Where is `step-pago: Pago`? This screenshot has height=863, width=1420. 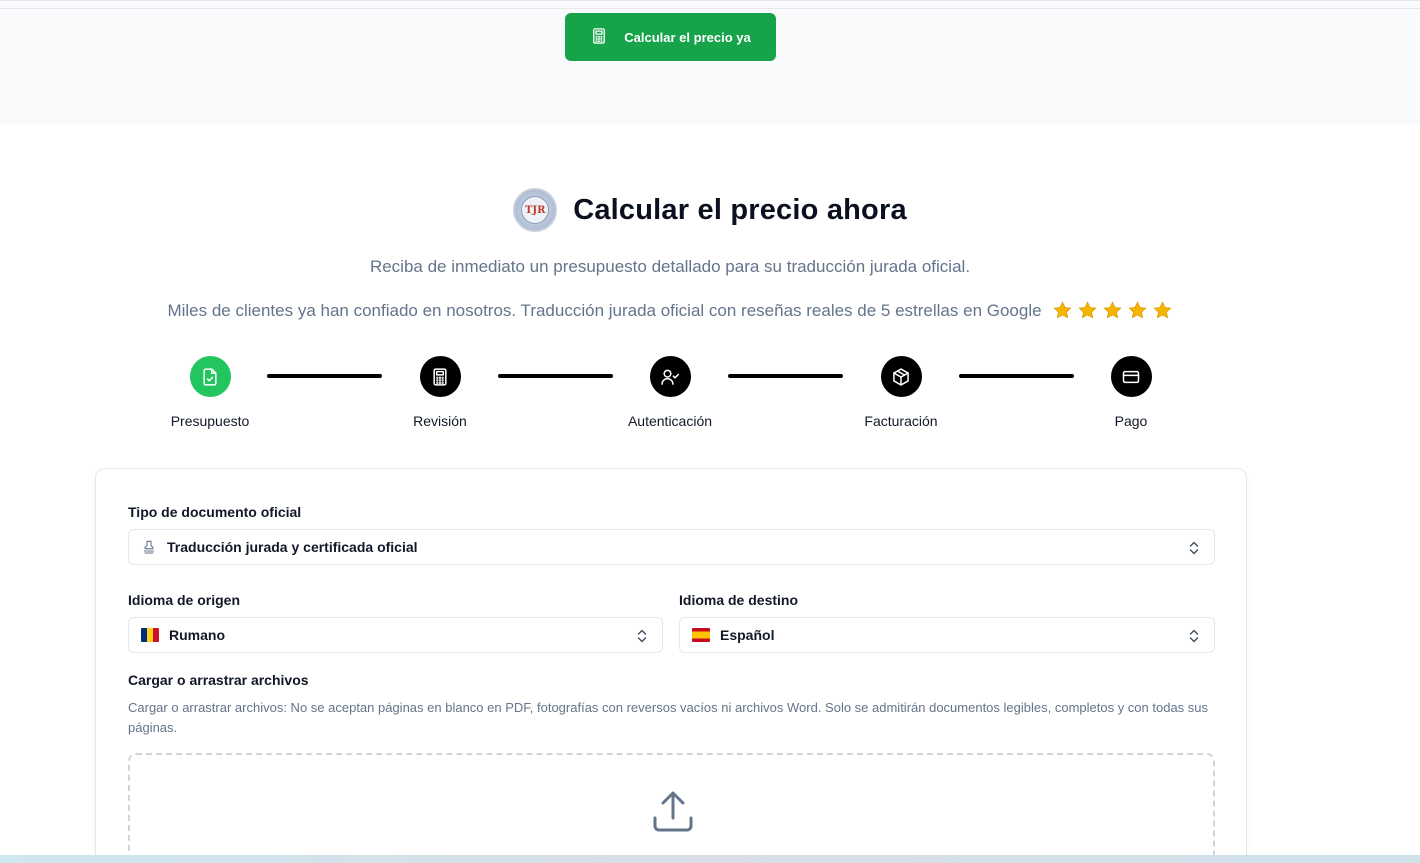
step-pago: Pago is located at coordinates (1131, 392).